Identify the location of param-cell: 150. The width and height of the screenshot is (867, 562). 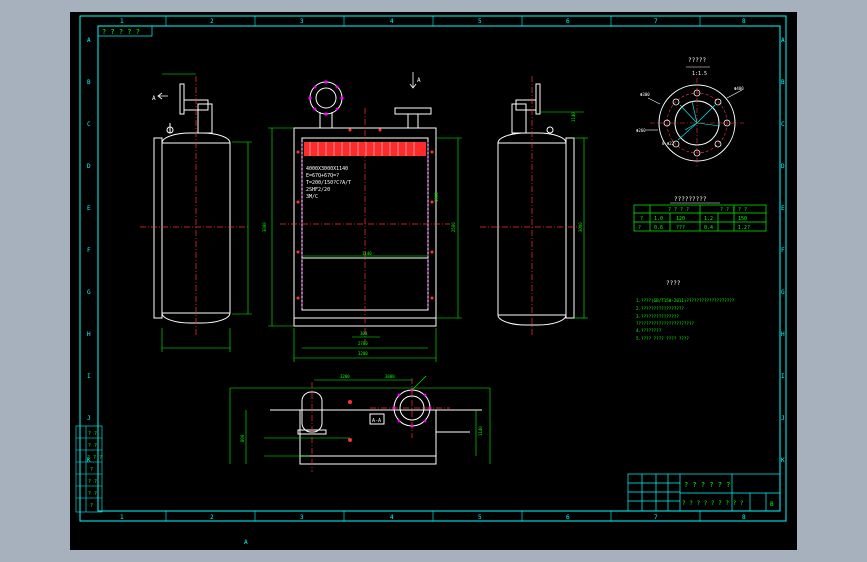
(742, 219).